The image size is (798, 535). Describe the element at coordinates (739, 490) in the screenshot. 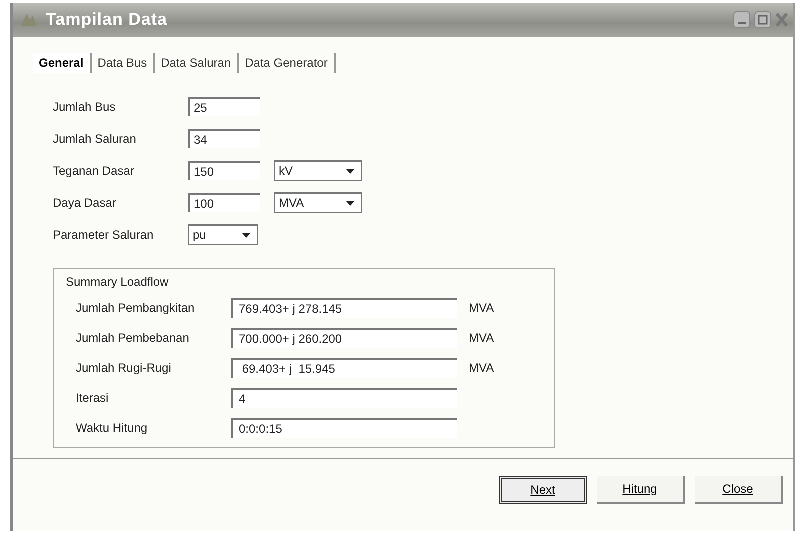

I see `dialog-button: Close` at that location.